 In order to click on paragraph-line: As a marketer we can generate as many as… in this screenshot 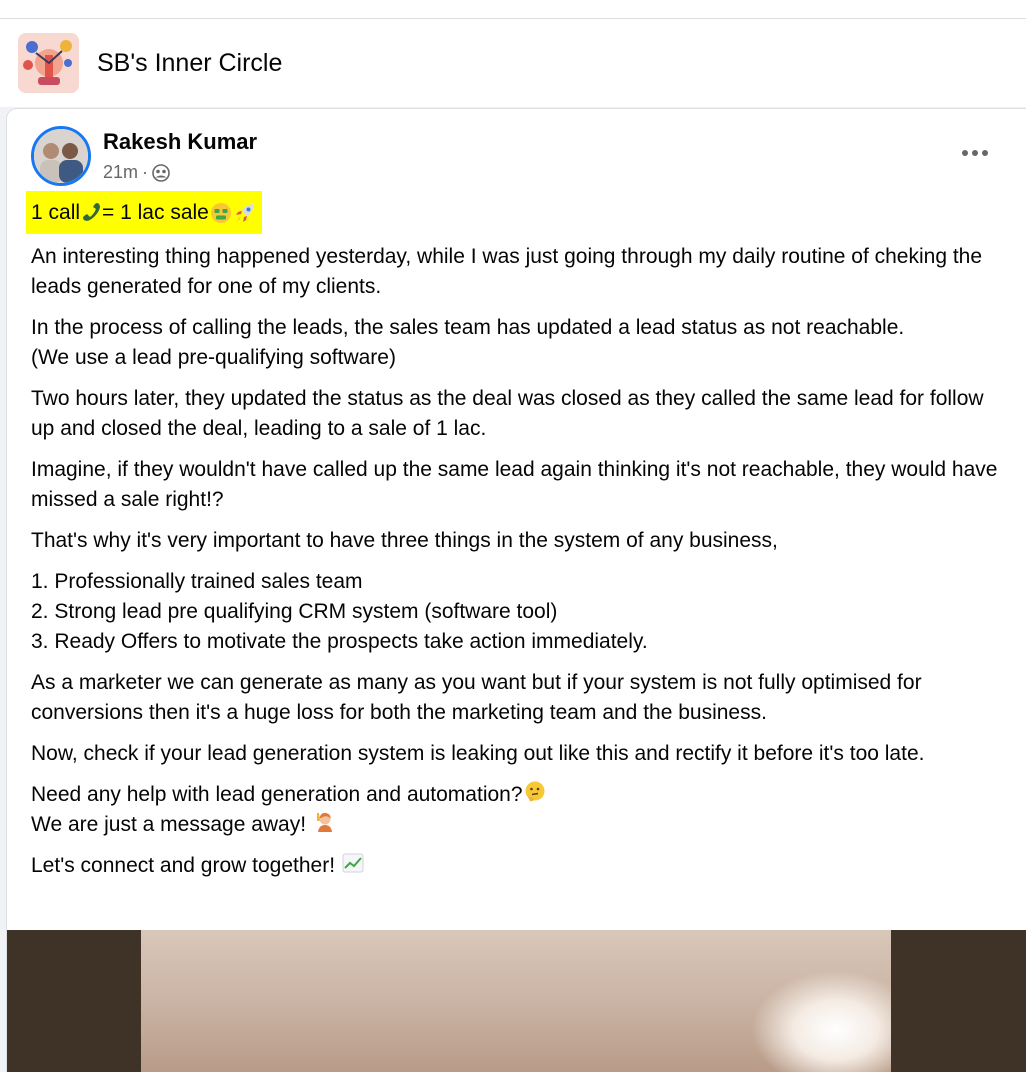, I will do `click(476, 697)`.